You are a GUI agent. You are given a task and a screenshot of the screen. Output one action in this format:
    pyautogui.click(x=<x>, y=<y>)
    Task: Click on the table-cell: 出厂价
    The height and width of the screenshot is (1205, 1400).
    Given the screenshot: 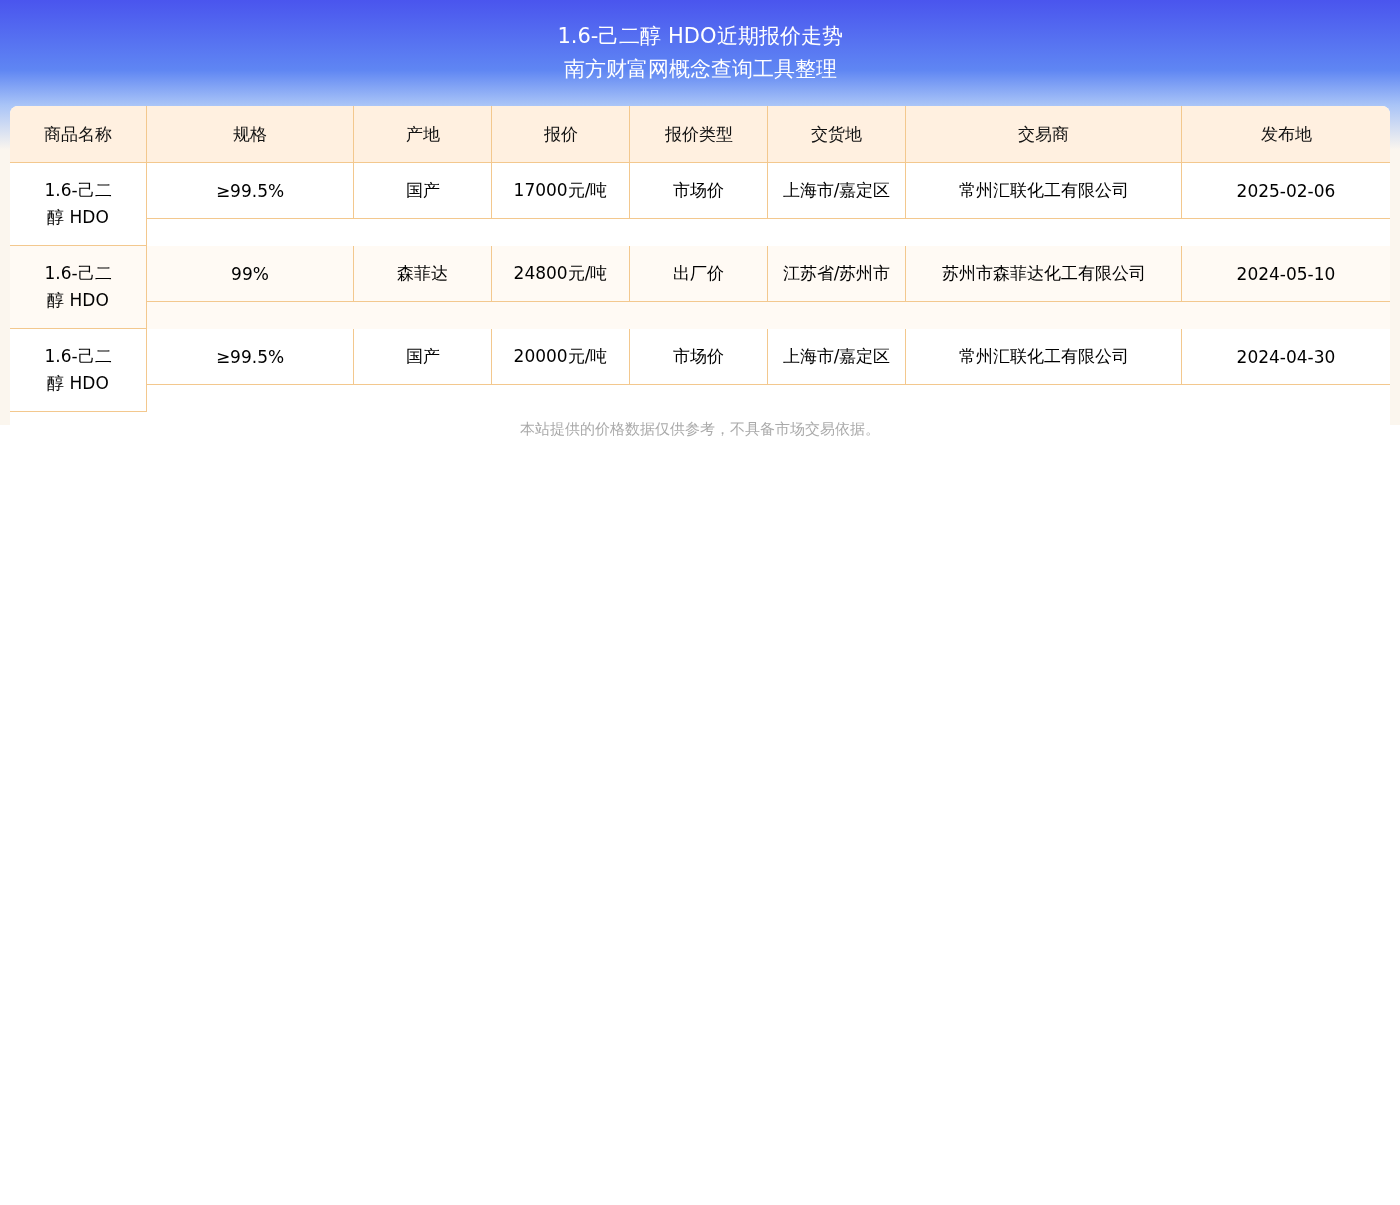 What is the action you would take?
    pyautogui.click(x=699, y=273)
    